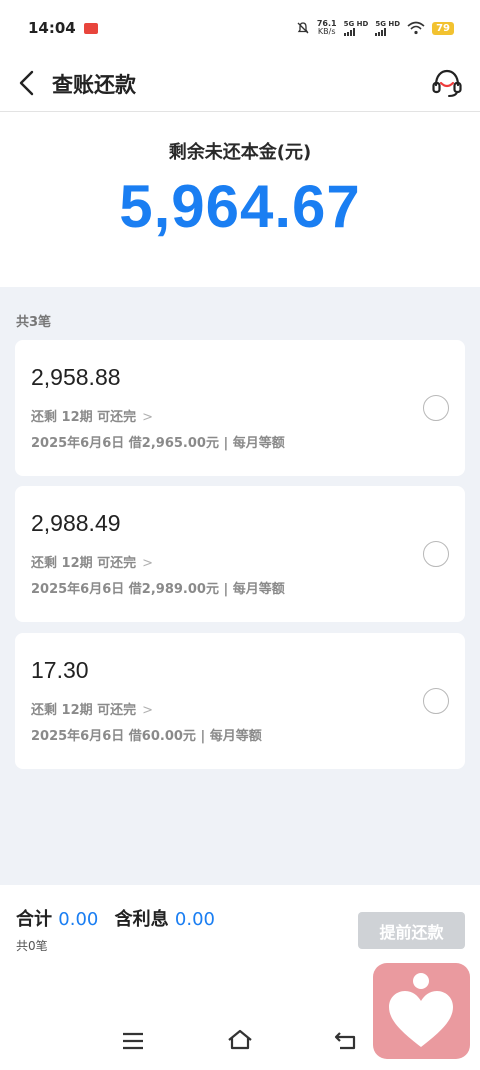  I want to click on loan-amount: 2,958.88, so click(76, 377).